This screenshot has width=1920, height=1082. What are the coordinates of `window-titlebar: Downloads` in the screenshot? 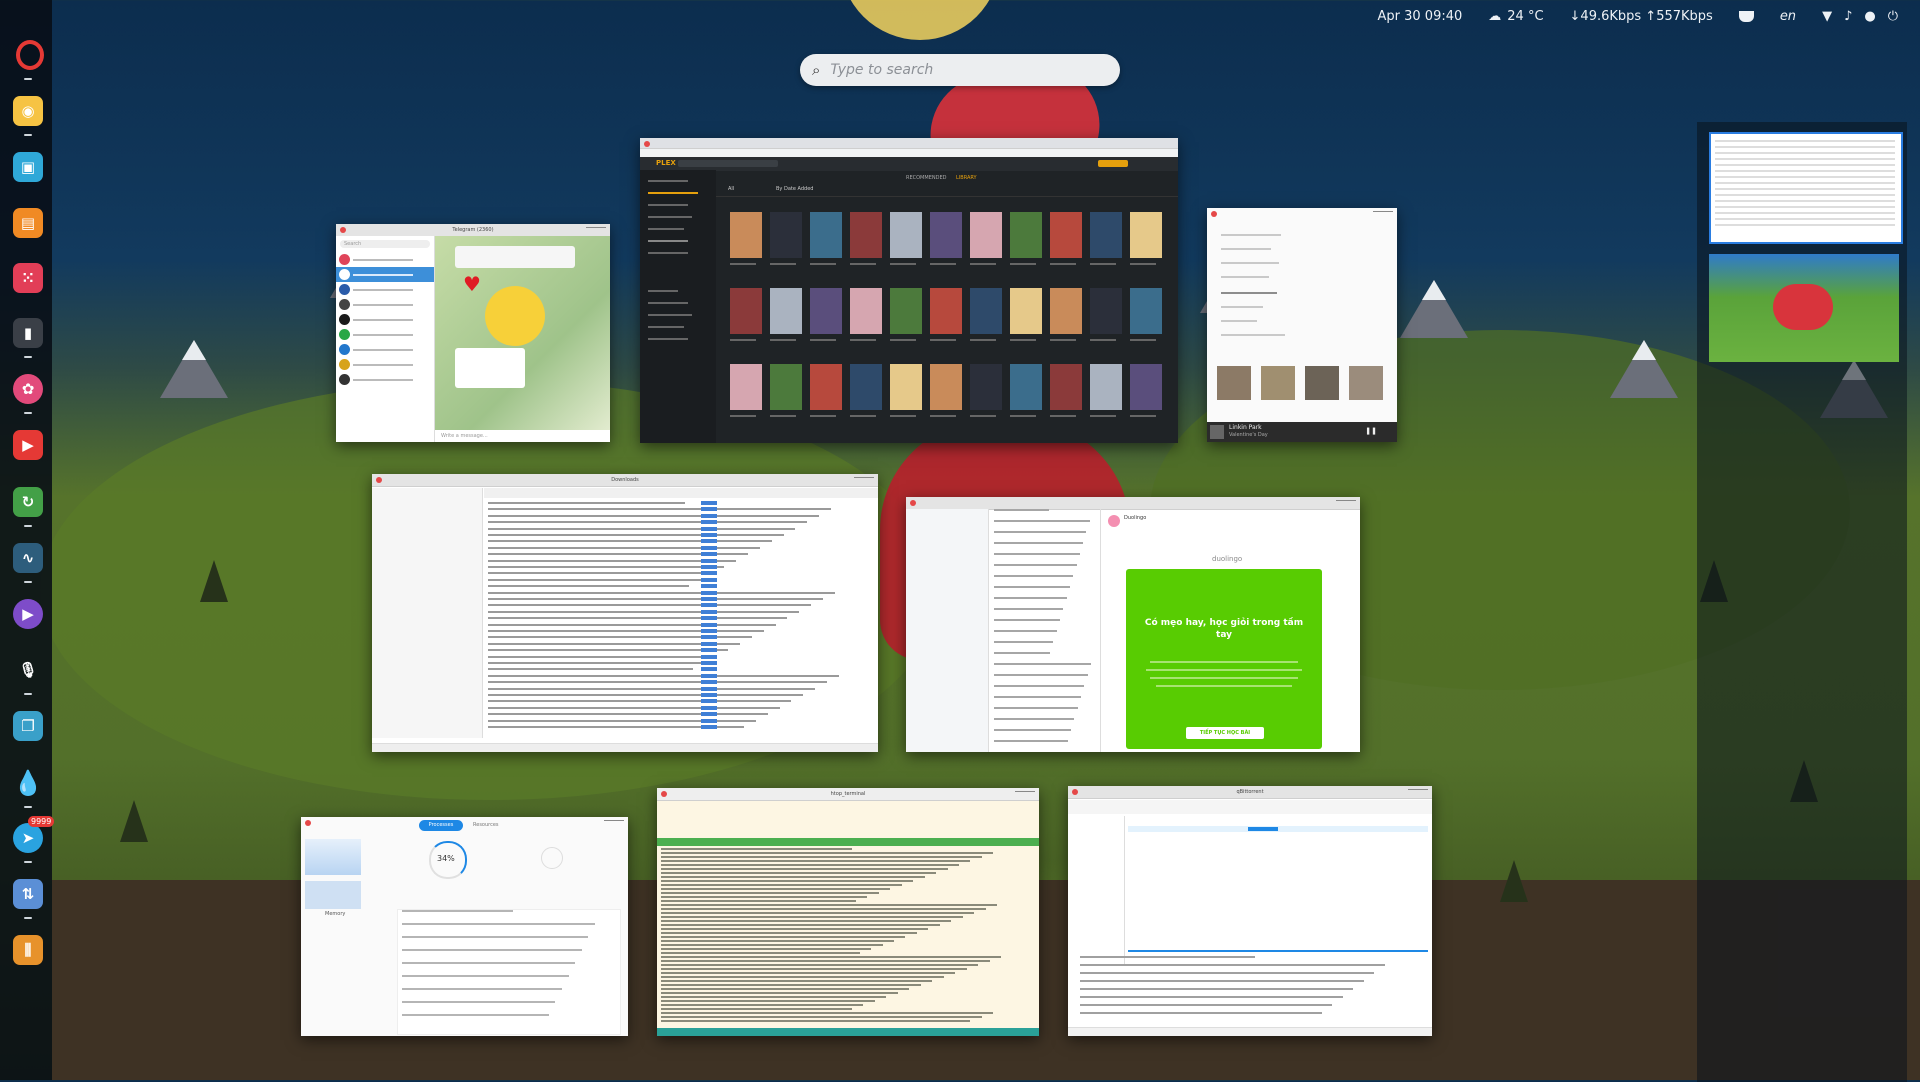 It's located at (625, 480).